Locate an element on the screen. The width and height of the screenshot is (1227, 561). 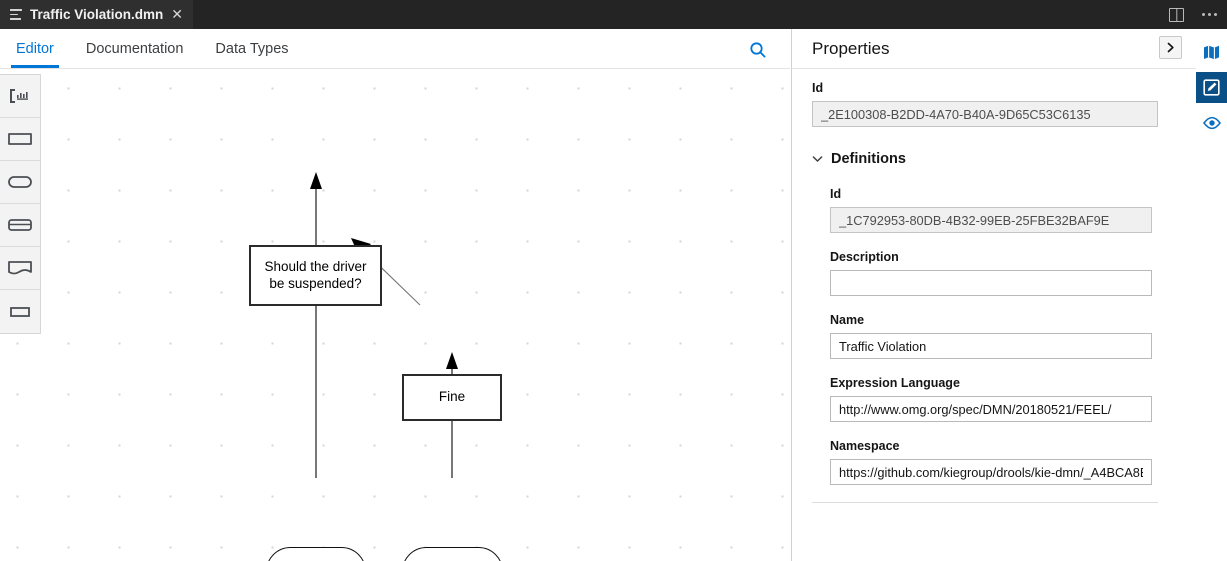
input-data-node-driver: Driver is located at coordinates (316, 554).